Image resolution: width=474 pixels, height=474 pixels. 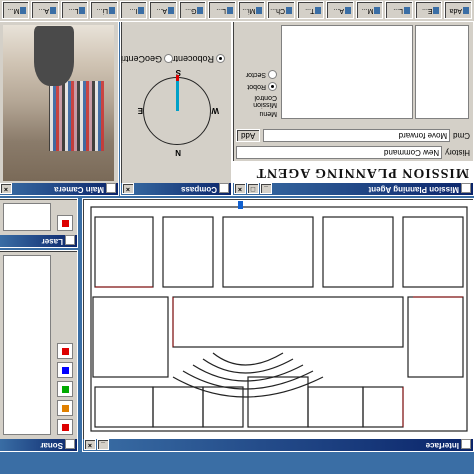 I want to click on sonar-icons, so click(x=65, y=389).